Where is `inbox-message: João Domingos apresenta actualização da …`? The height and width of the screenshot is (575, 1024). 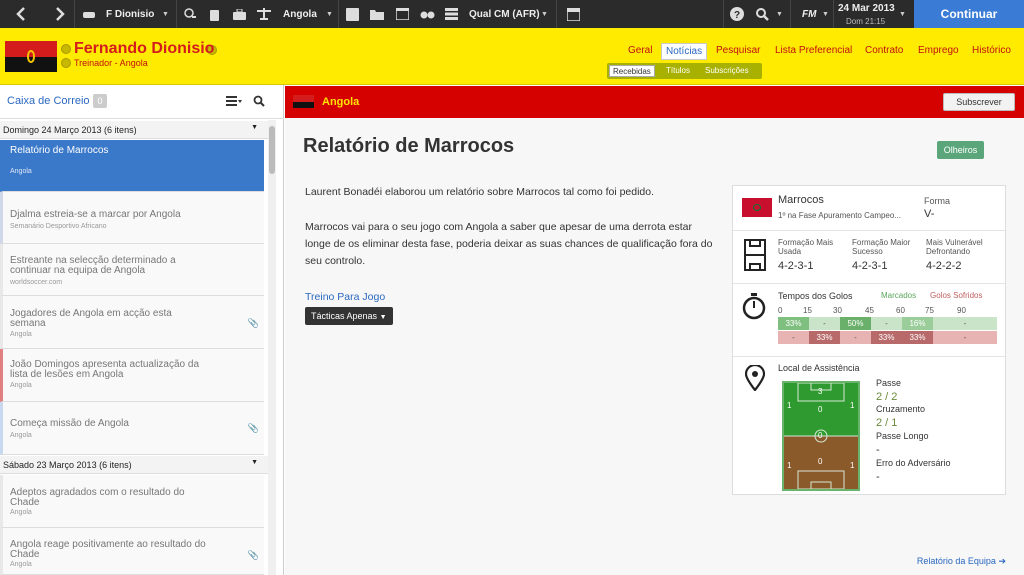 inbox-message: João Domingos apresenta actualização da … is located at coordinates (132, 375).